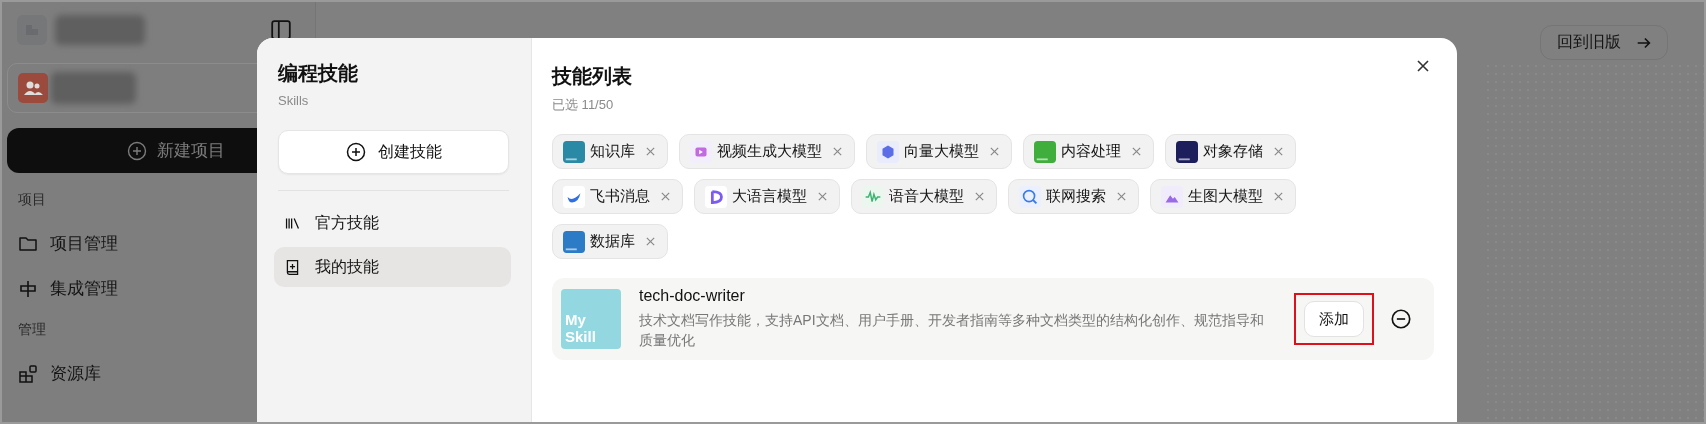 This screenshot has width=1706, height=424. I want to click on section-label: 项目, so click(32, 200).